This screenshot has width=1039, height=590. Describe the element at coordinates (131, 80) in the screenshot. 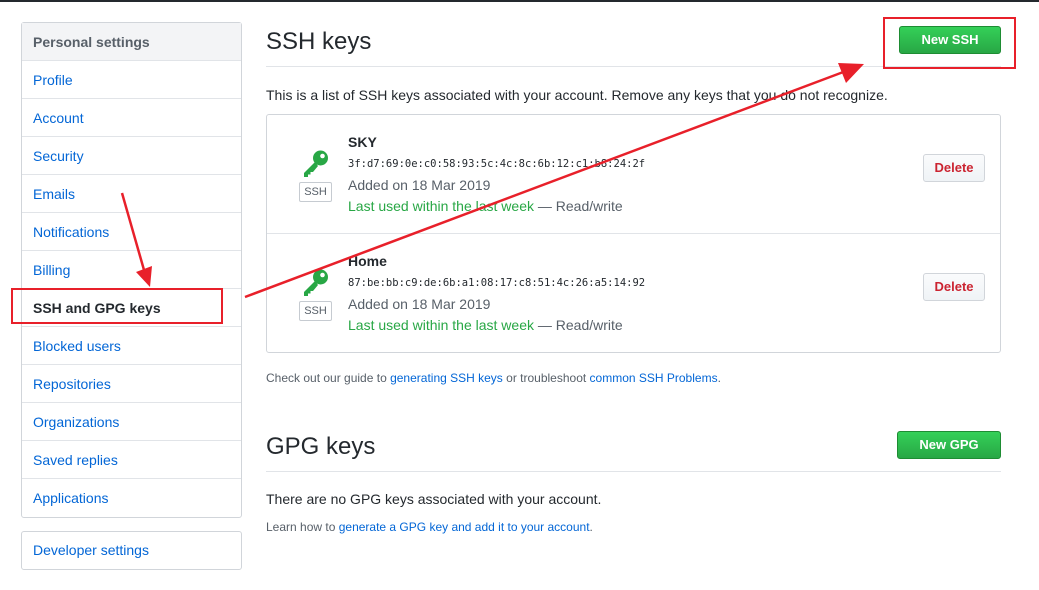

I see `sidebar-item-profile: Profile` at that location.